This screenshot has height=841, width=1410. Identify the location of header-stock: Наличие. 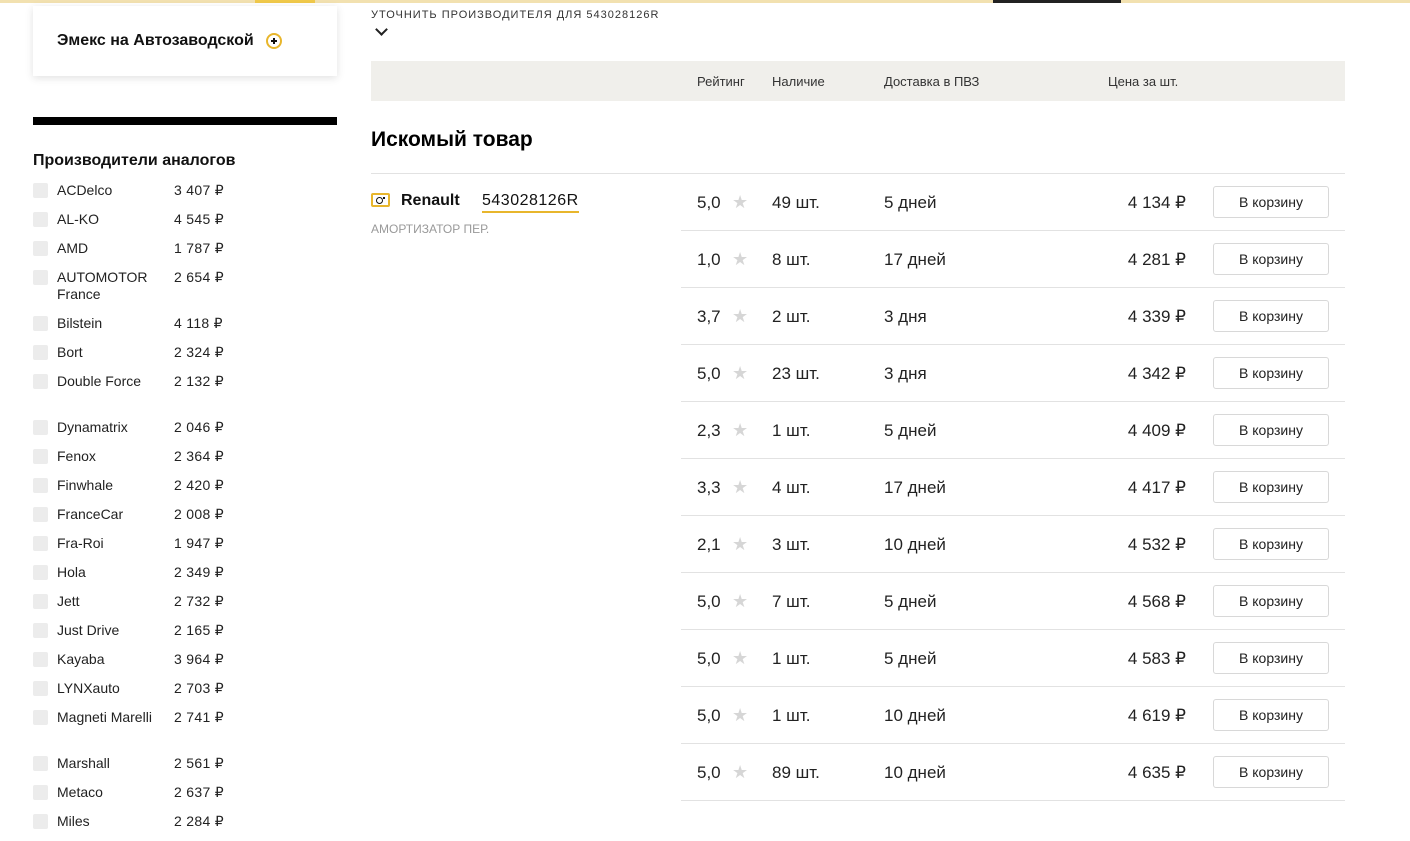
(798, 81).